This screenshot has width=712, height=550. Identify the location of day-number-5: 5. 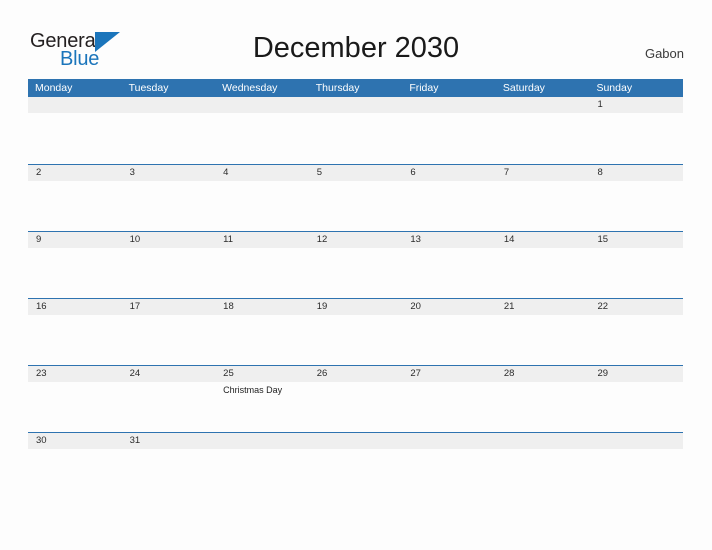
(356, 173).